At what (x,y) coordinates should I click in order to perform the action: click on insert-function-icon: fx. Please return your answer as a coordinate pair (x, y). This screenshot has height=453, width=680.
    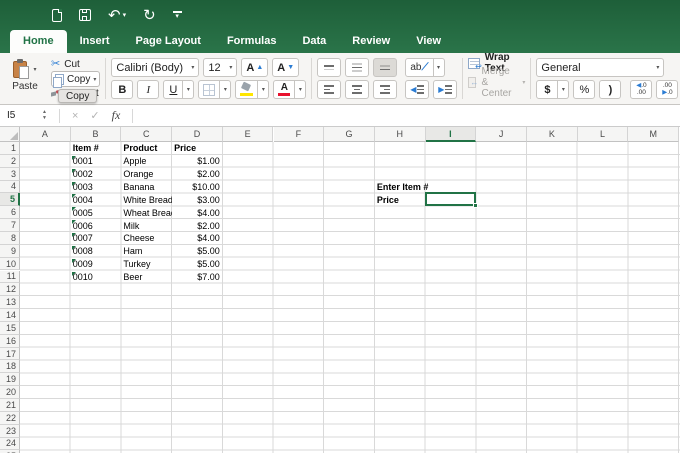
    Looking at the image, I should click on (116, 115).